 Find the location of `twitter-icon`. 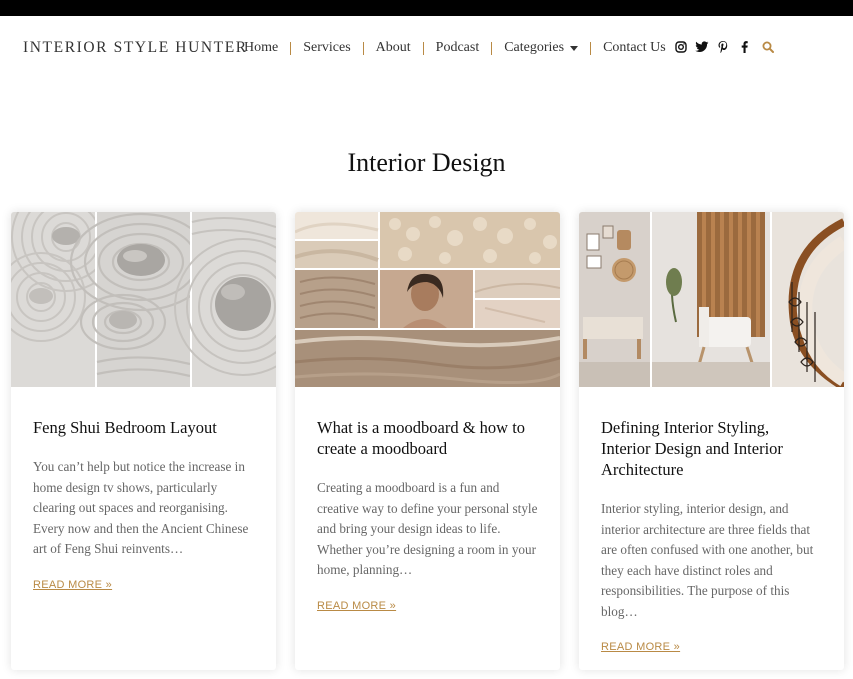

twitter-icon is located at coordinates (702, 47).